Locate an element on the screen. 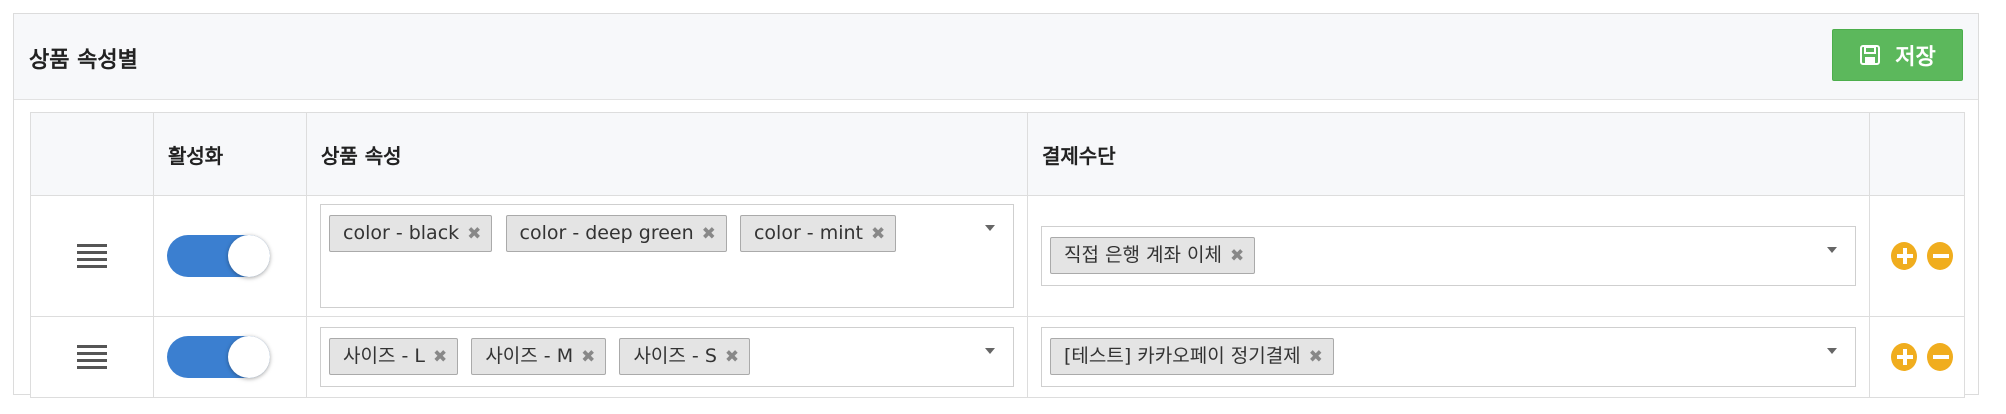 The width and height of the screenshot is (2006, 414). tag-label: 직접 은행 계좌 이체 is located at coordinates (1143, 255).